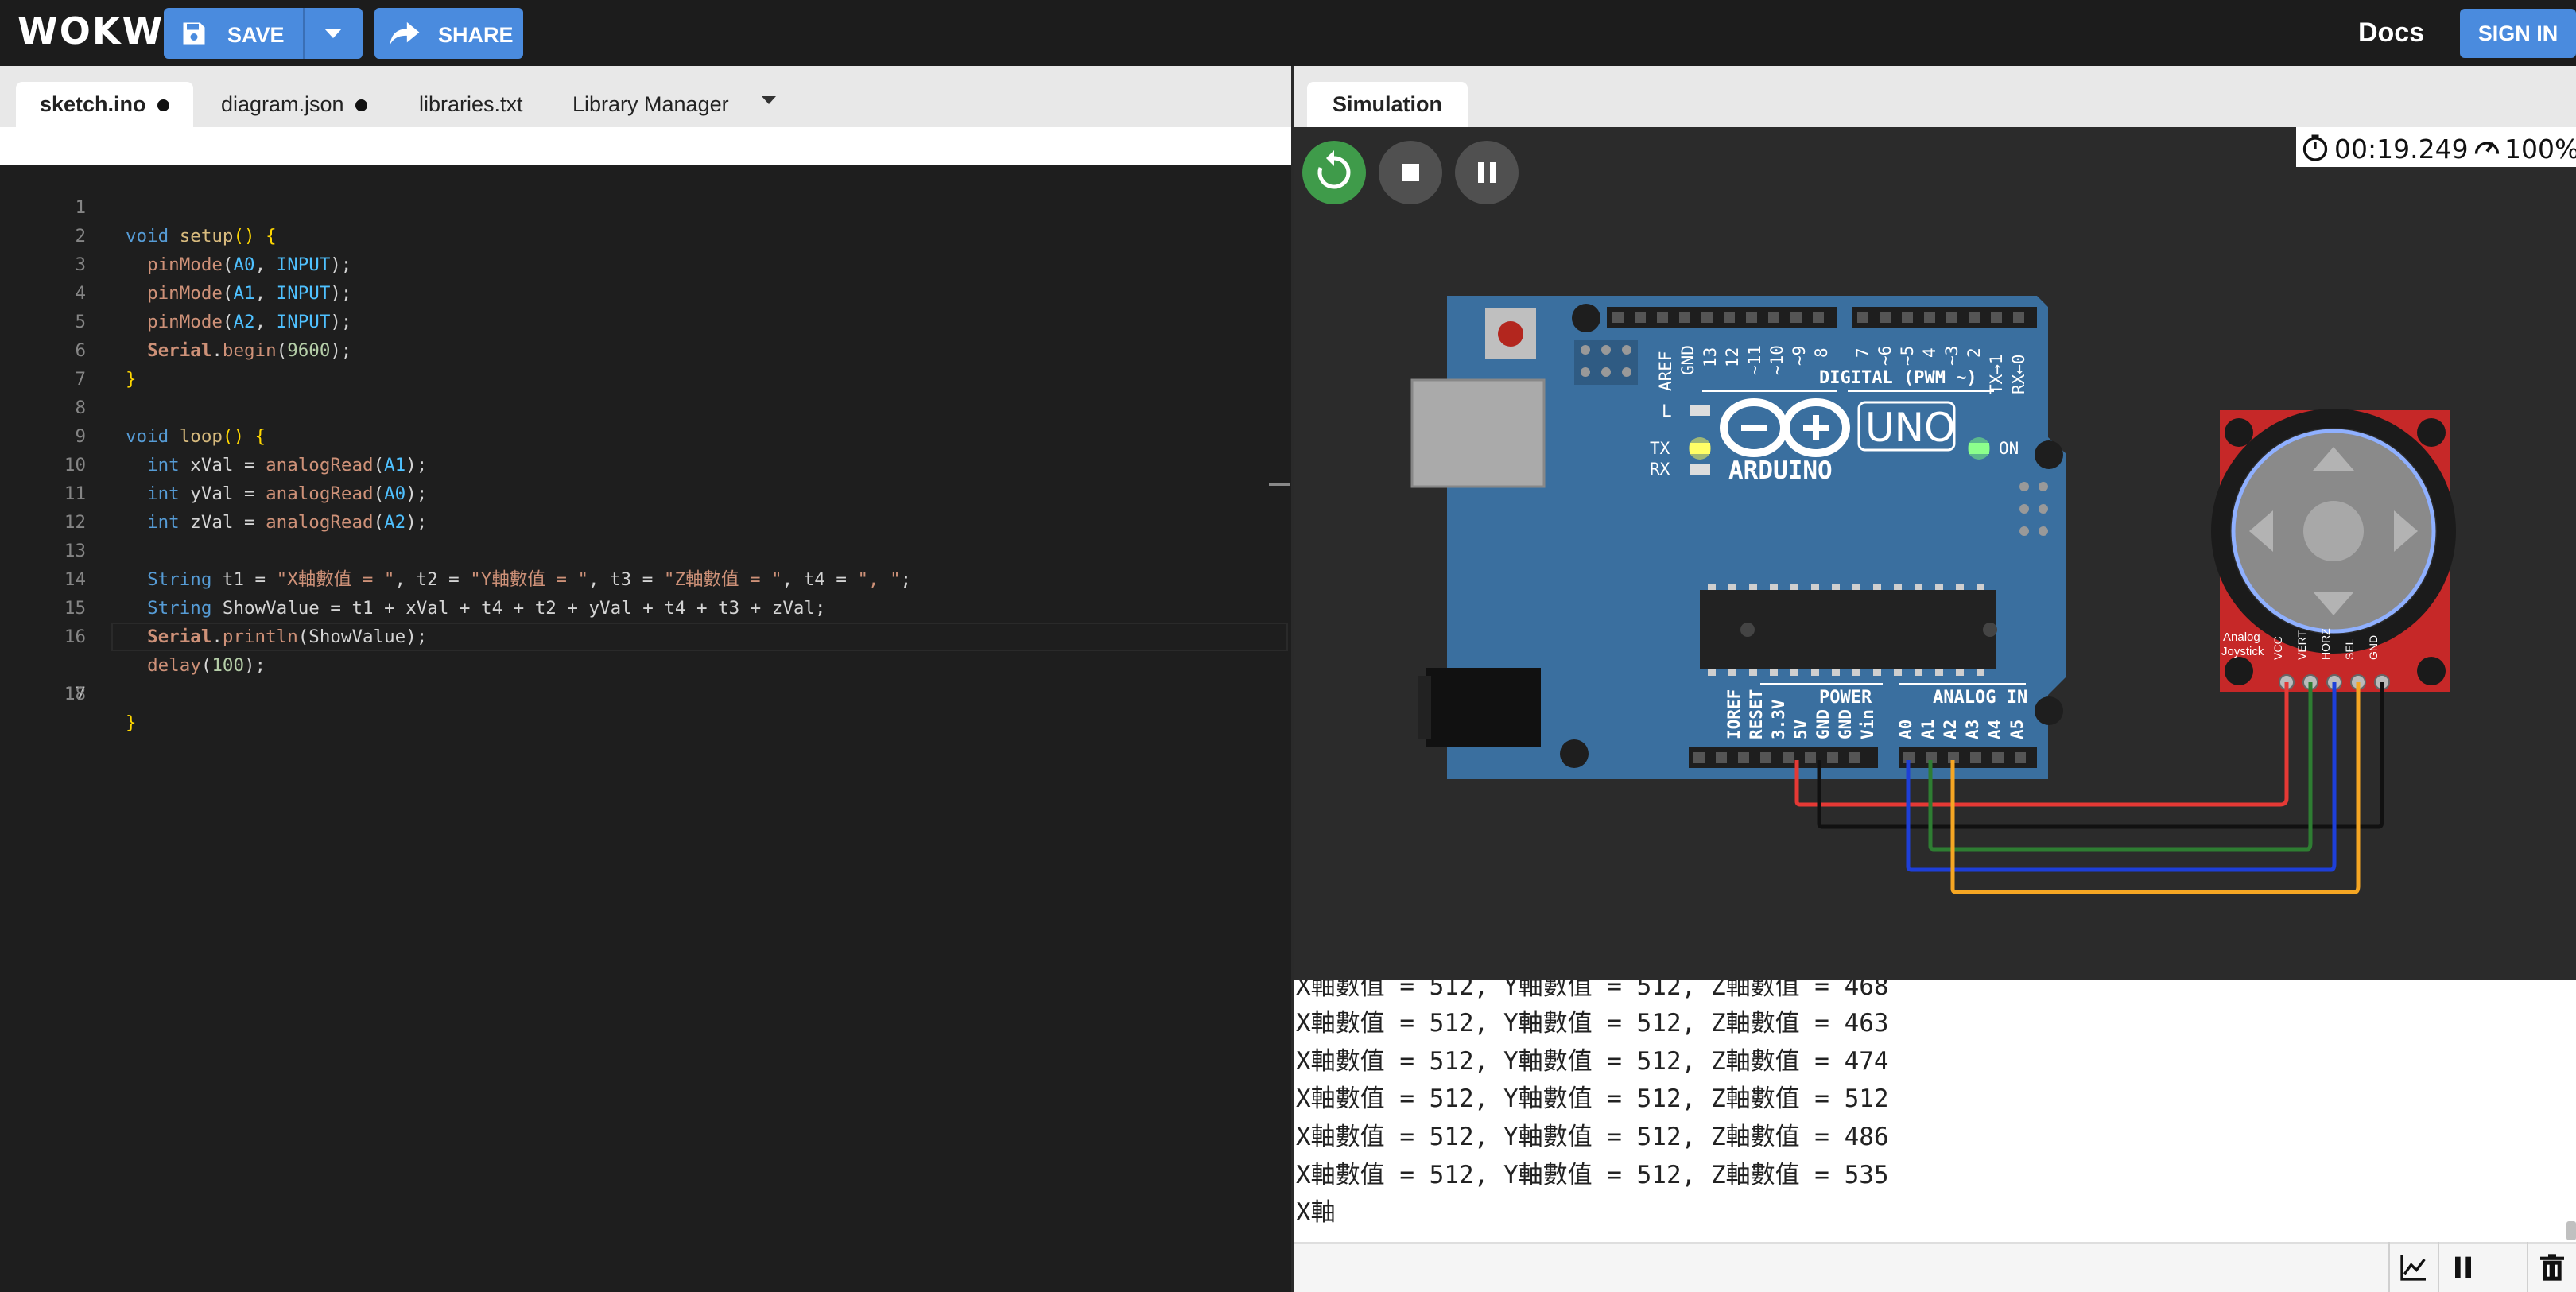 Image resolution: width=2576 pixels, height=1292 pixels. Describe the element at coordinates (1387, 105) in the screenshot. I see `tab-simulation: Simulation` at that location.